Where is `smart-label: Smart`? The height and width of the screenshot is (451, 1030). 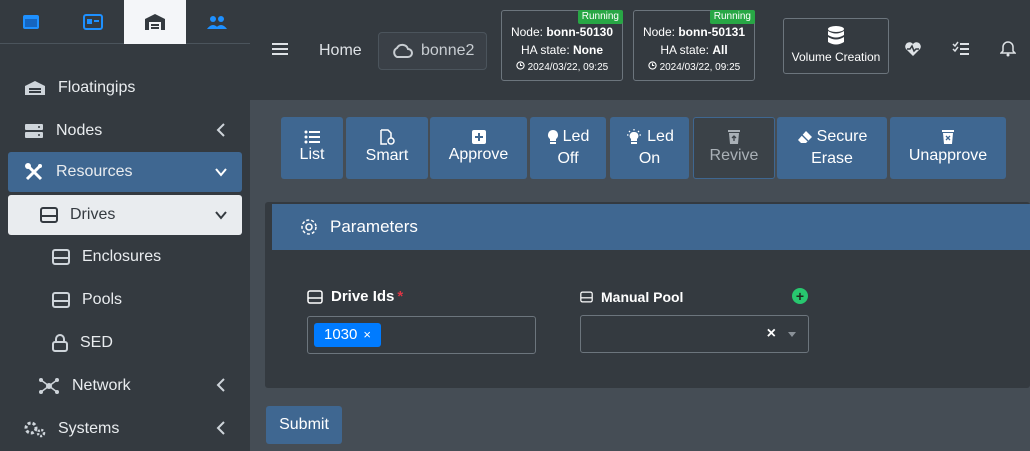
smart-label: Smart is located at coordinates (387, 155).